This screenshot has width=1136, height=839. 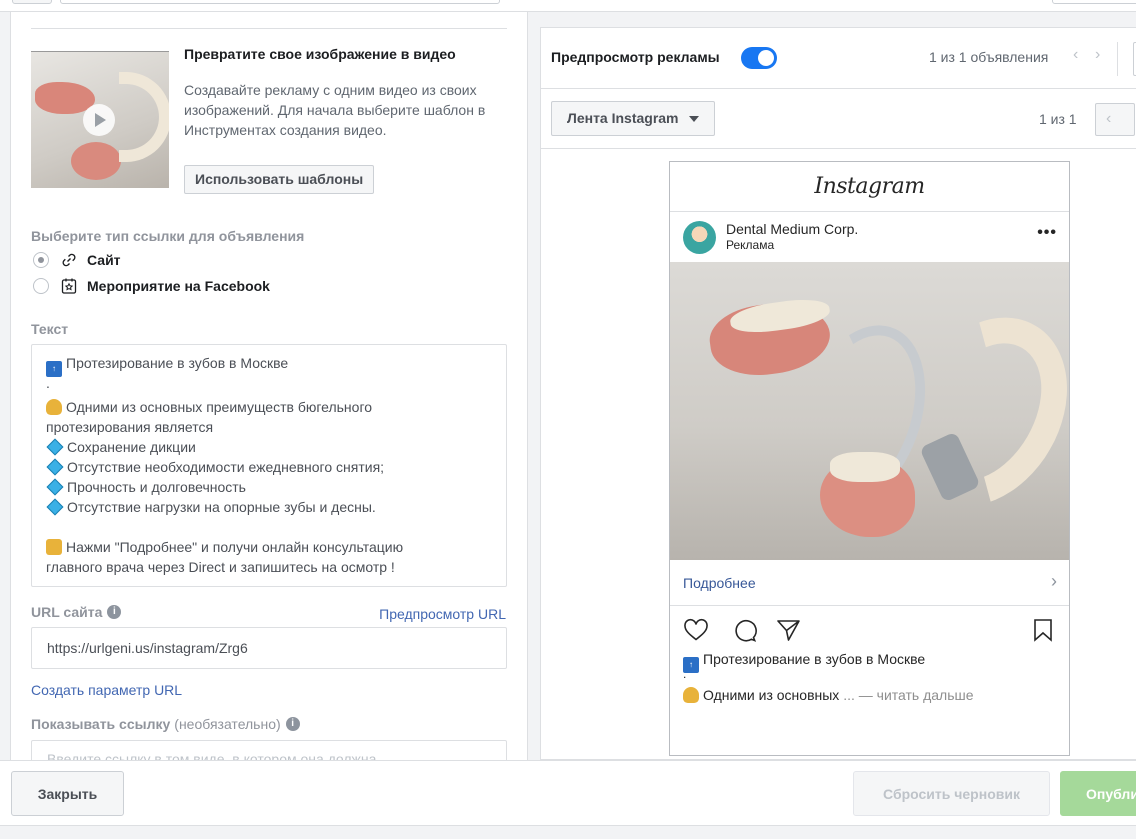 I want to click on ad-count: 1 из 1 объявления, so click(x=989, y=57).